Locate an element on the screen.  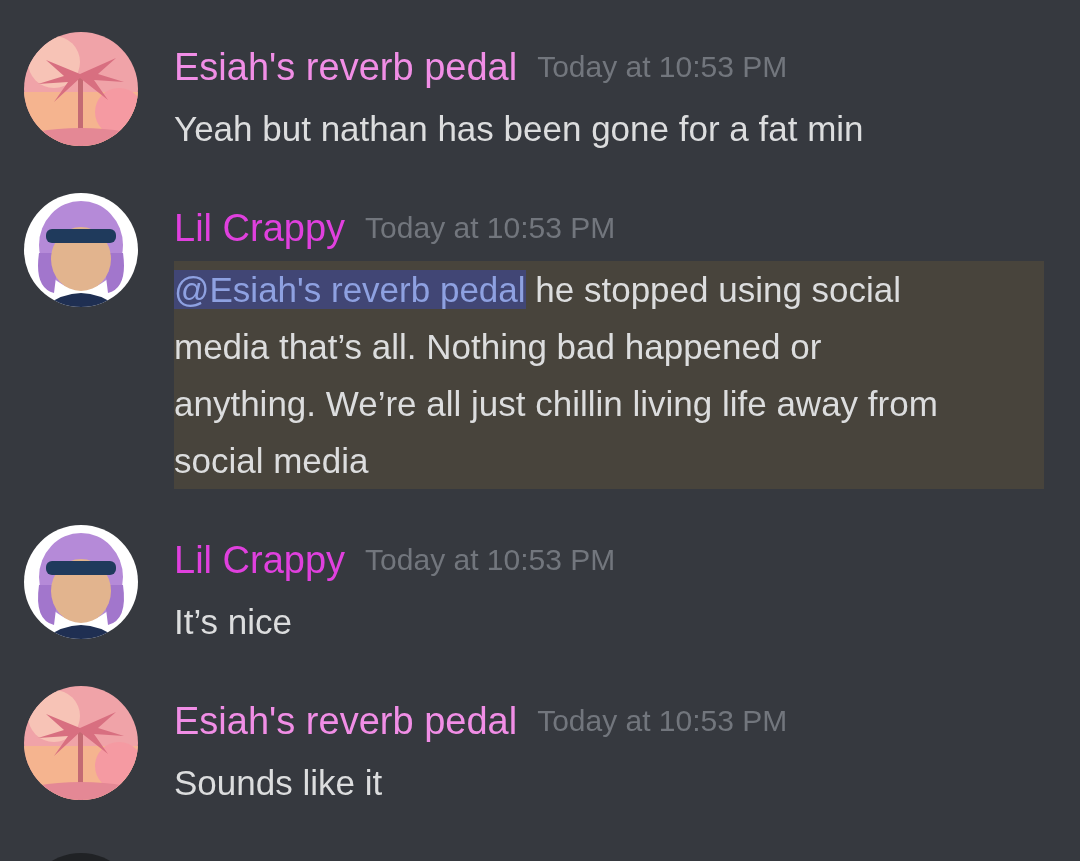
message-text: Yeah but nathan has been gone for a fat min is located at coordinates (519, 129).